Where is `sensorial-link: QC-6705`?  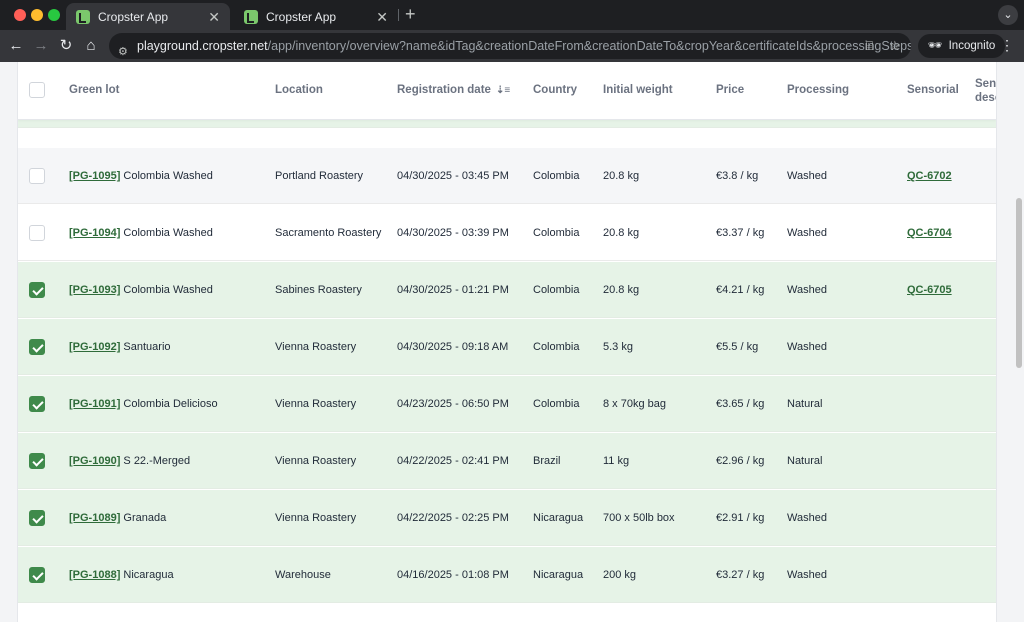 sensorial-link: QC-6705 is located at coordinates (929, 290).